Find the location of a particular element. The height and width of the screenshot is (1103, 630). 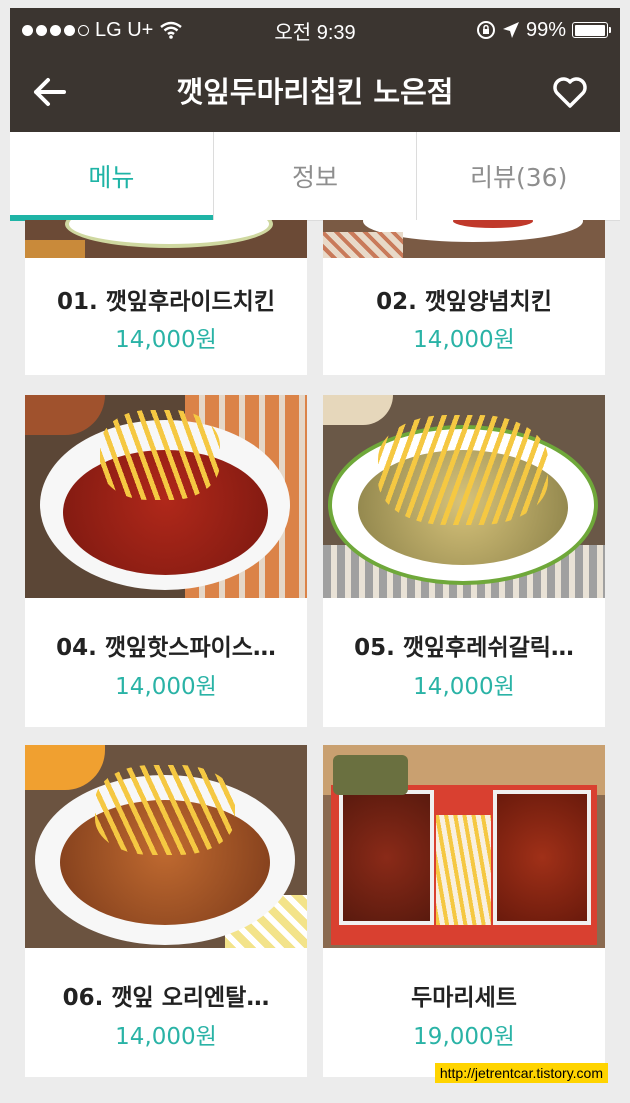

tab-reviews-label: 리뷰(36) is located at coordinates (519, 177).